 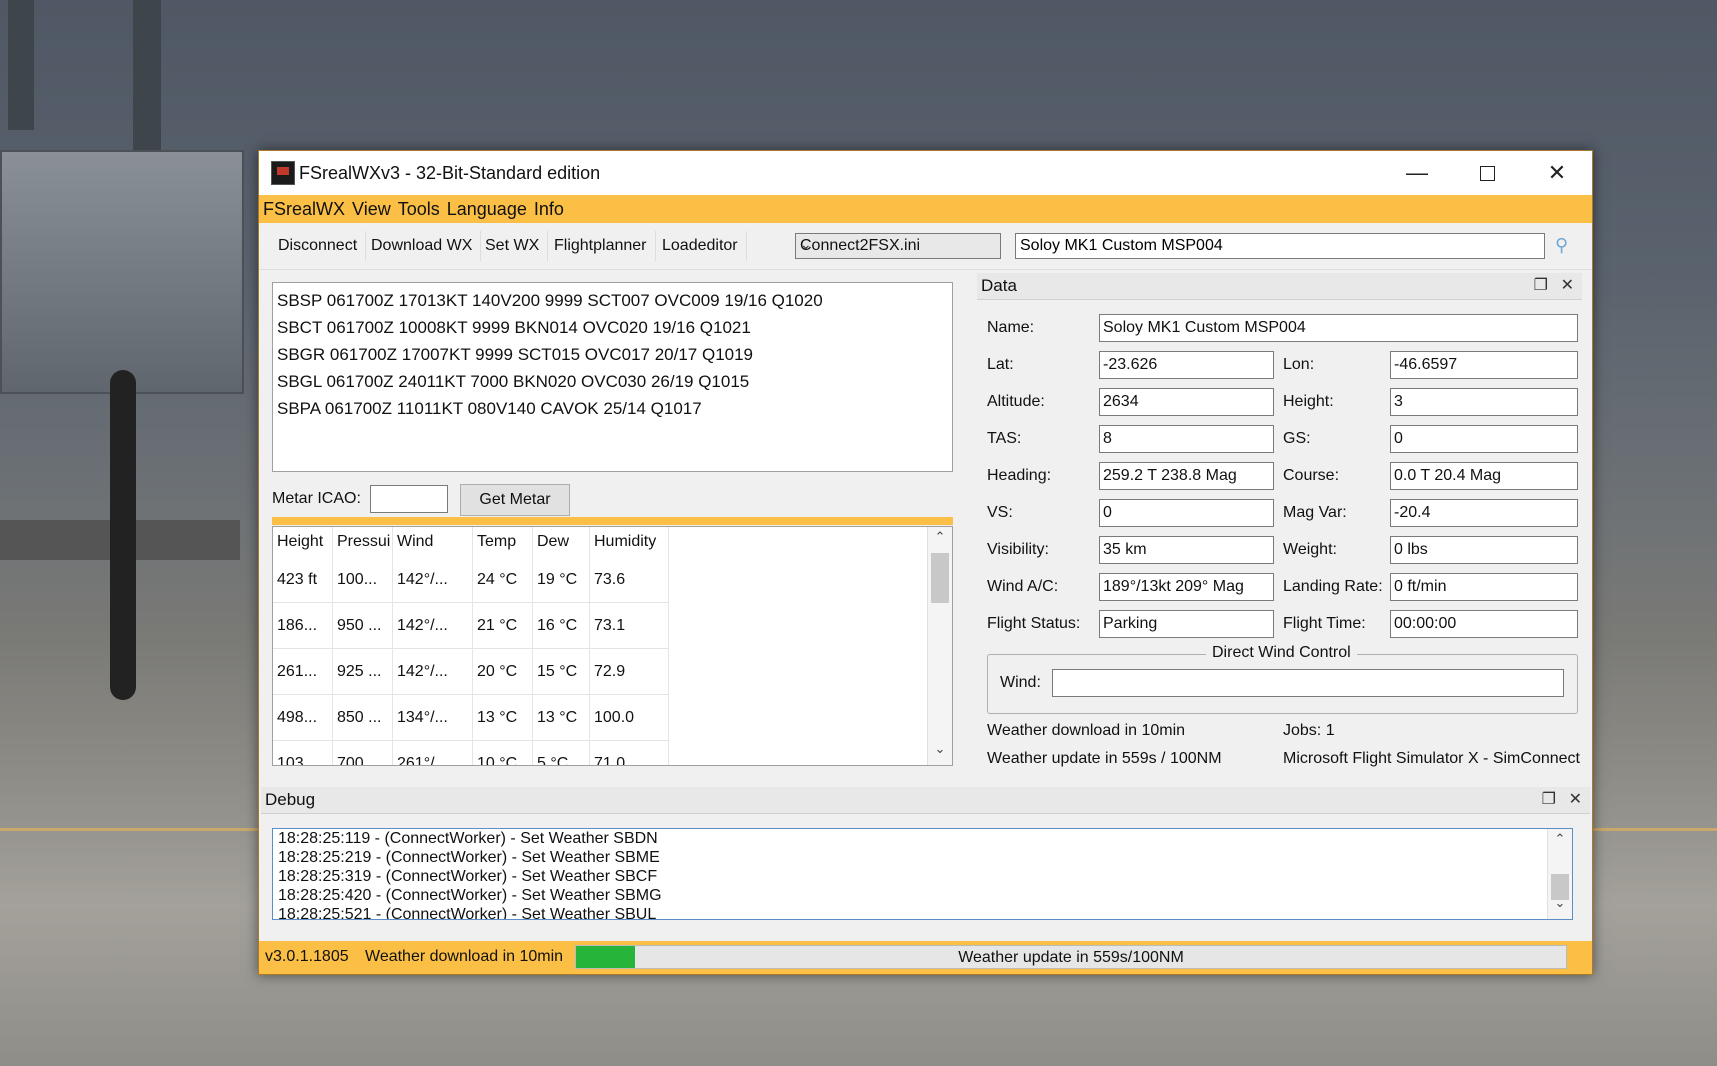 What do you see at coordinates (1484, 624) in the screenshot?
I see `flight-time-field: 00:00:00` at bounding box center [1484, 624].